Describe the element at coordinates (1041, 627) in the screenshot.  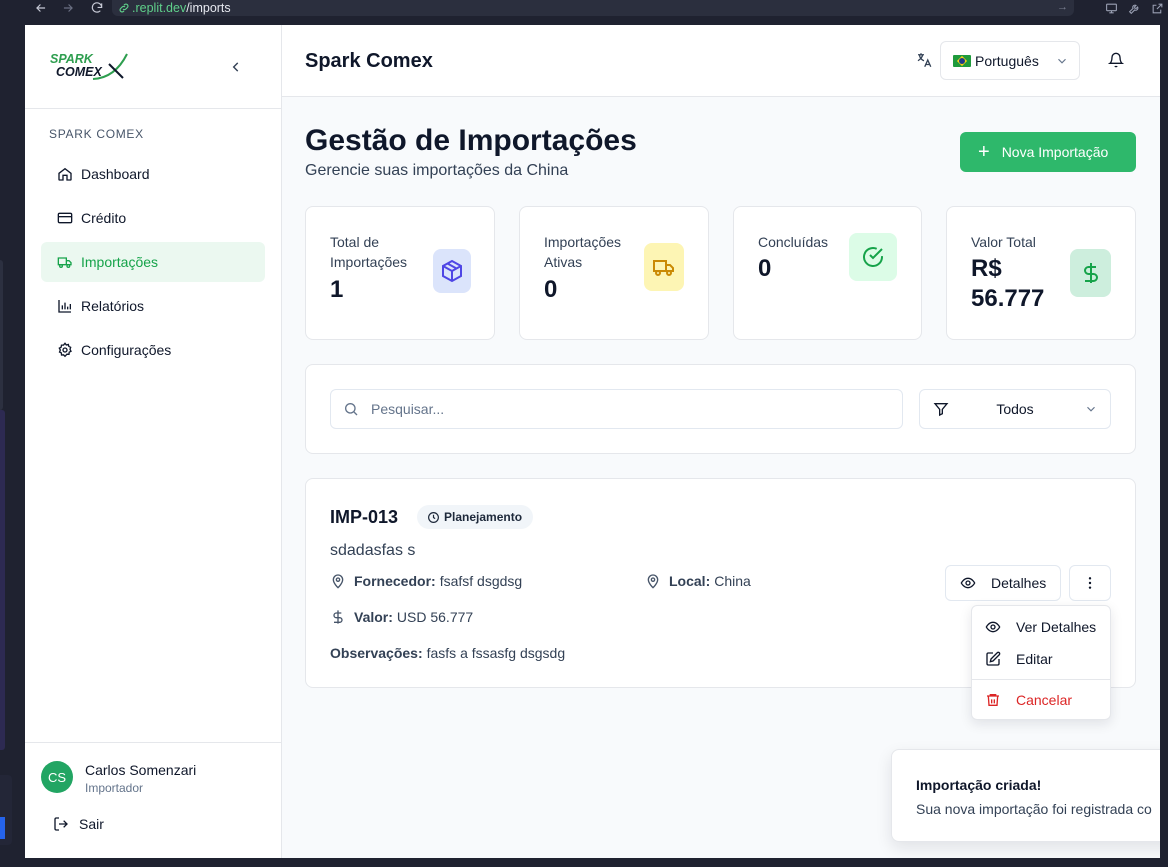
I see `menu-item-view-details: Ver Detalhes` at that location.